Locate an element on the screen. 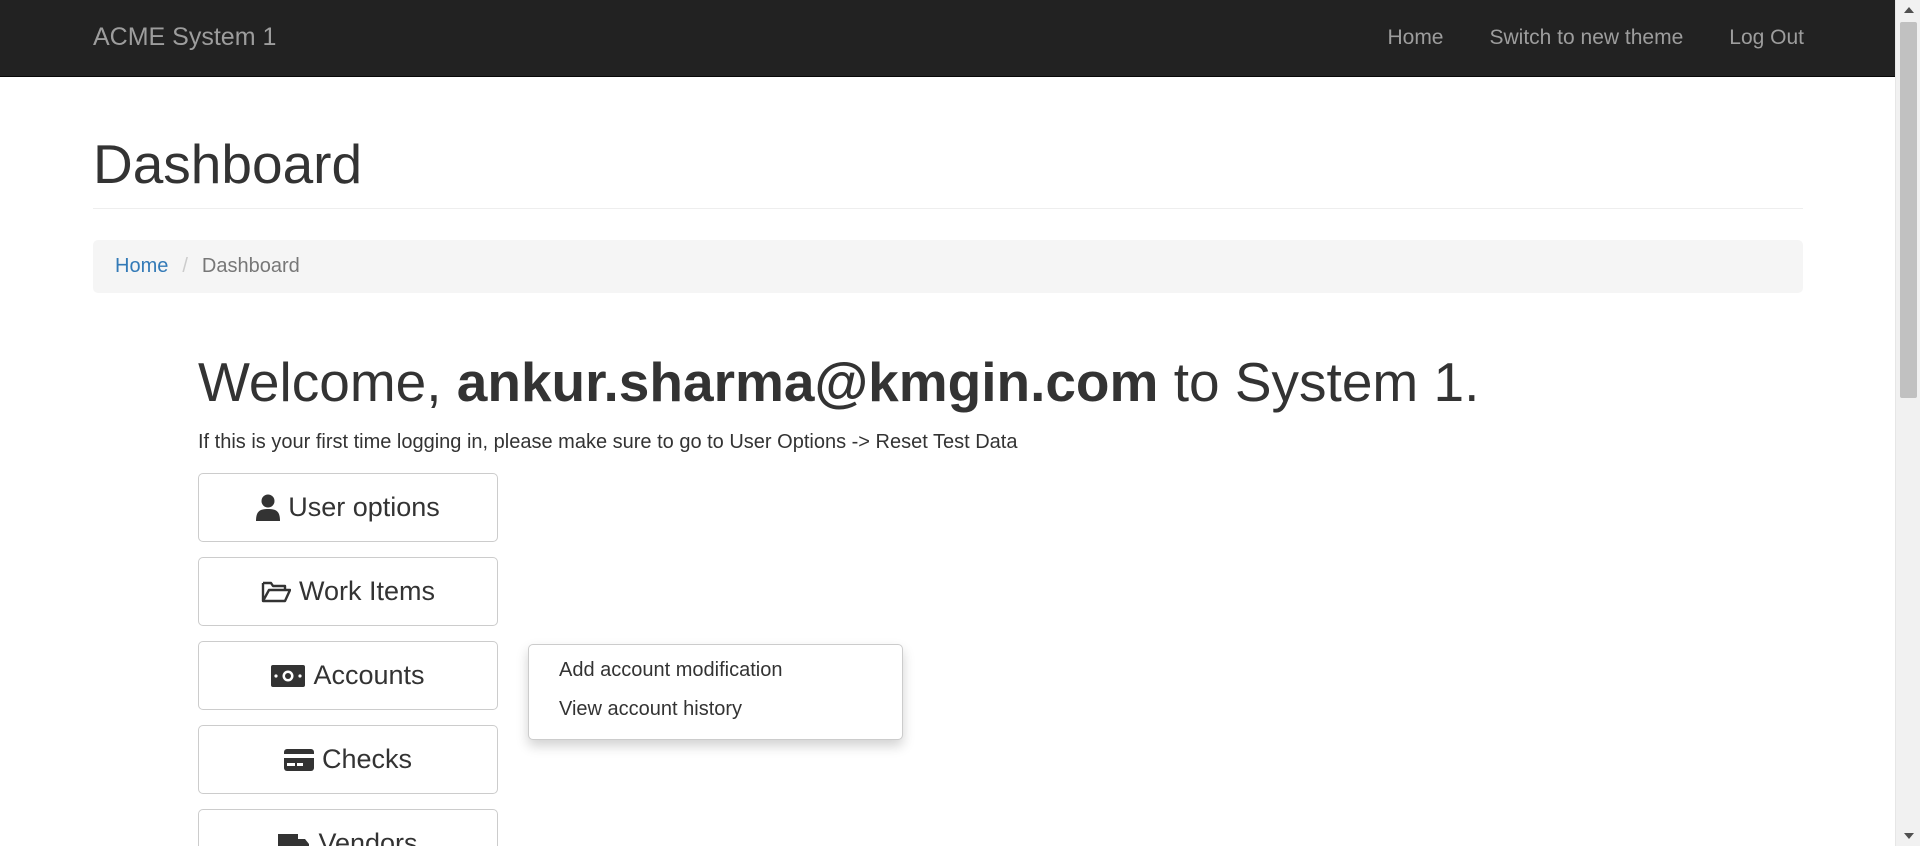 This screenshot has width=1920, height=846. scroll-down-arrow-icon is located at coordinates (1908, 836).